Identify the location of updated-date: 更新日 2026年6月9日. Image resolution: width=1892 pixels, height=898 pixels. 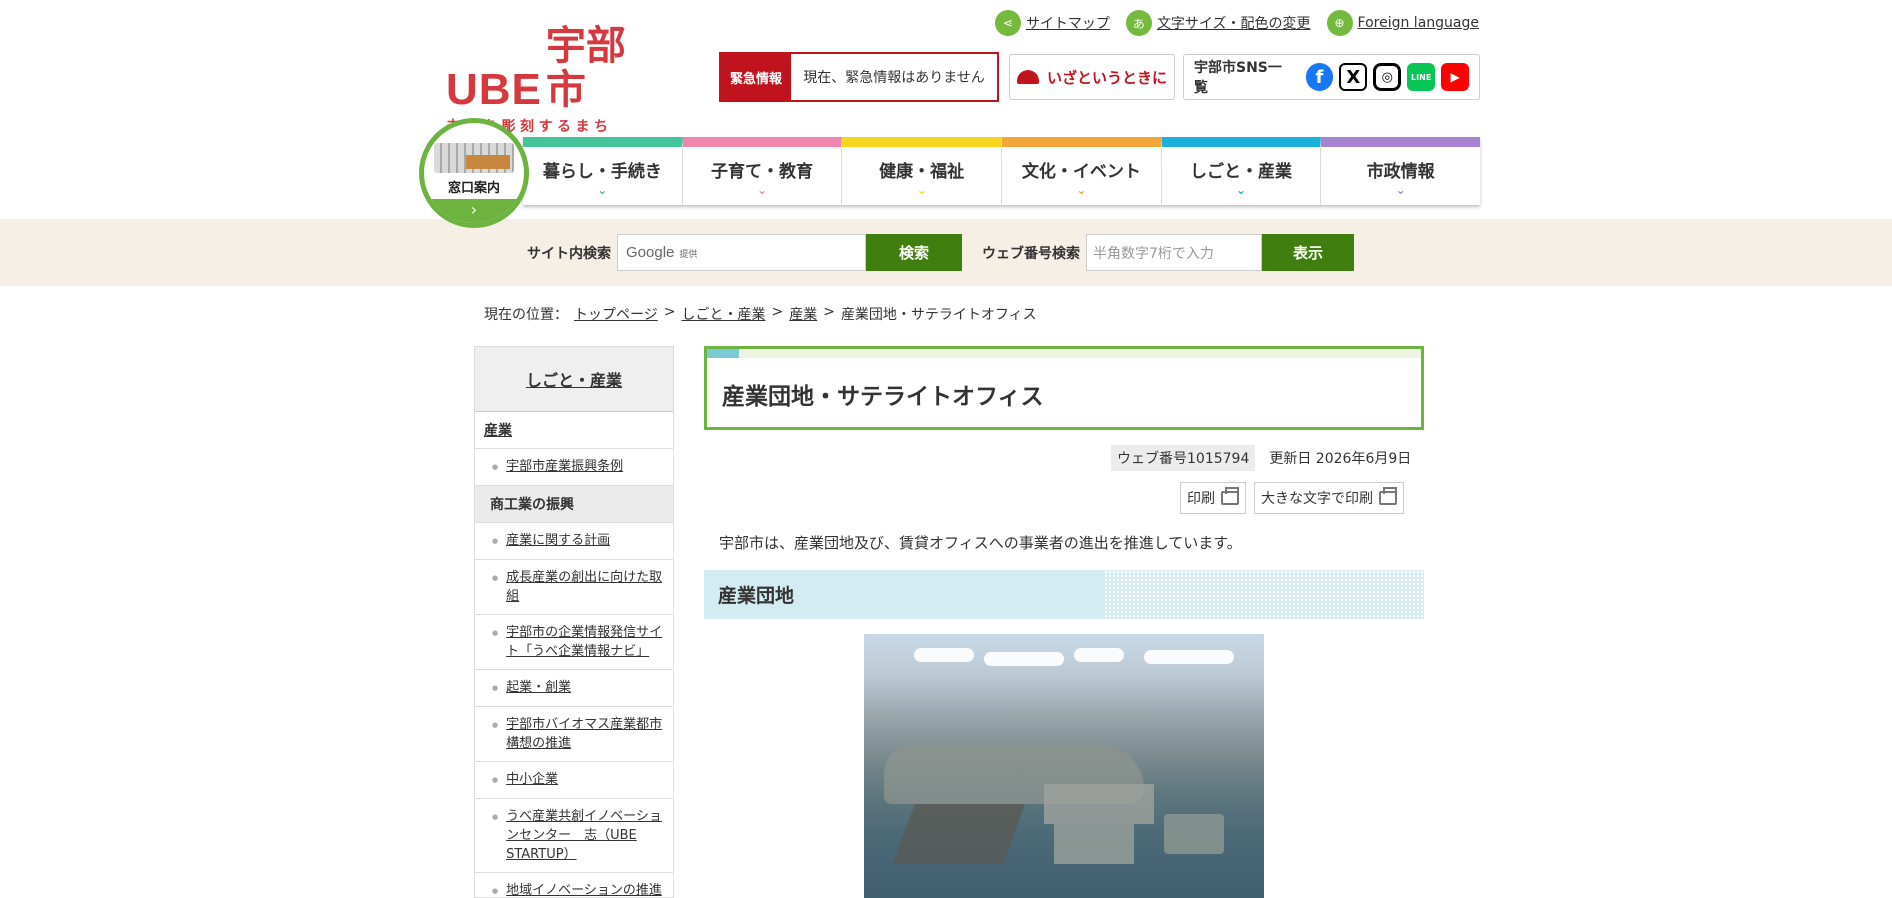
(1340, 459).